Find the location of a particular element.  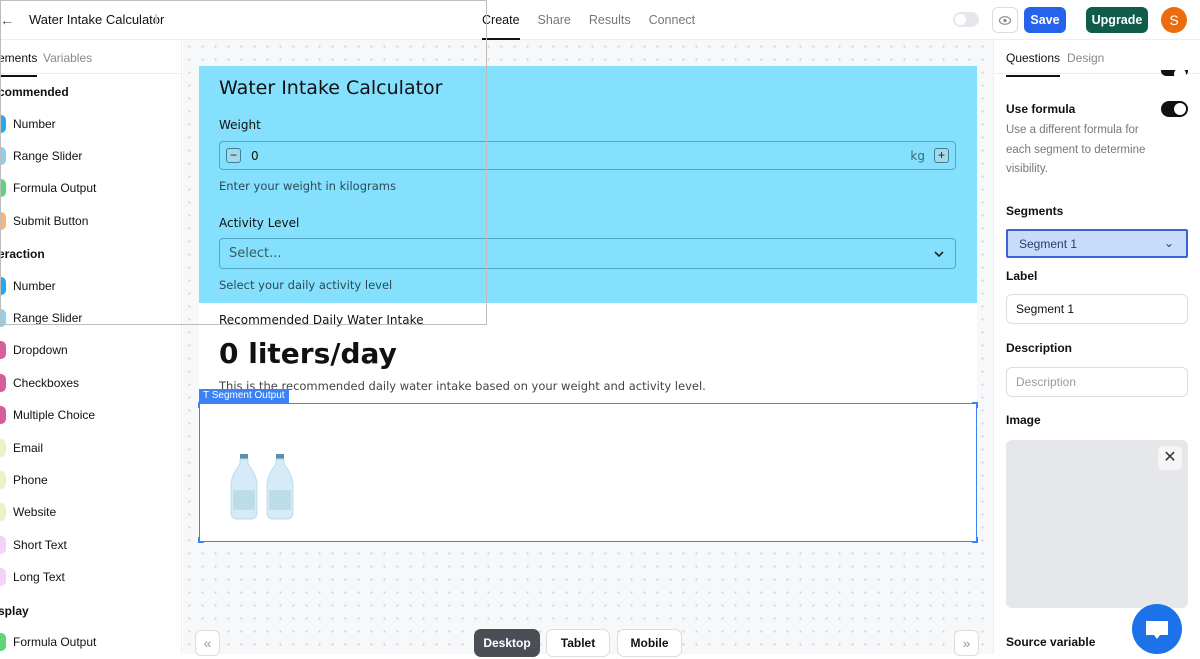

minus-icon: − is located at coordinates (233, 155).